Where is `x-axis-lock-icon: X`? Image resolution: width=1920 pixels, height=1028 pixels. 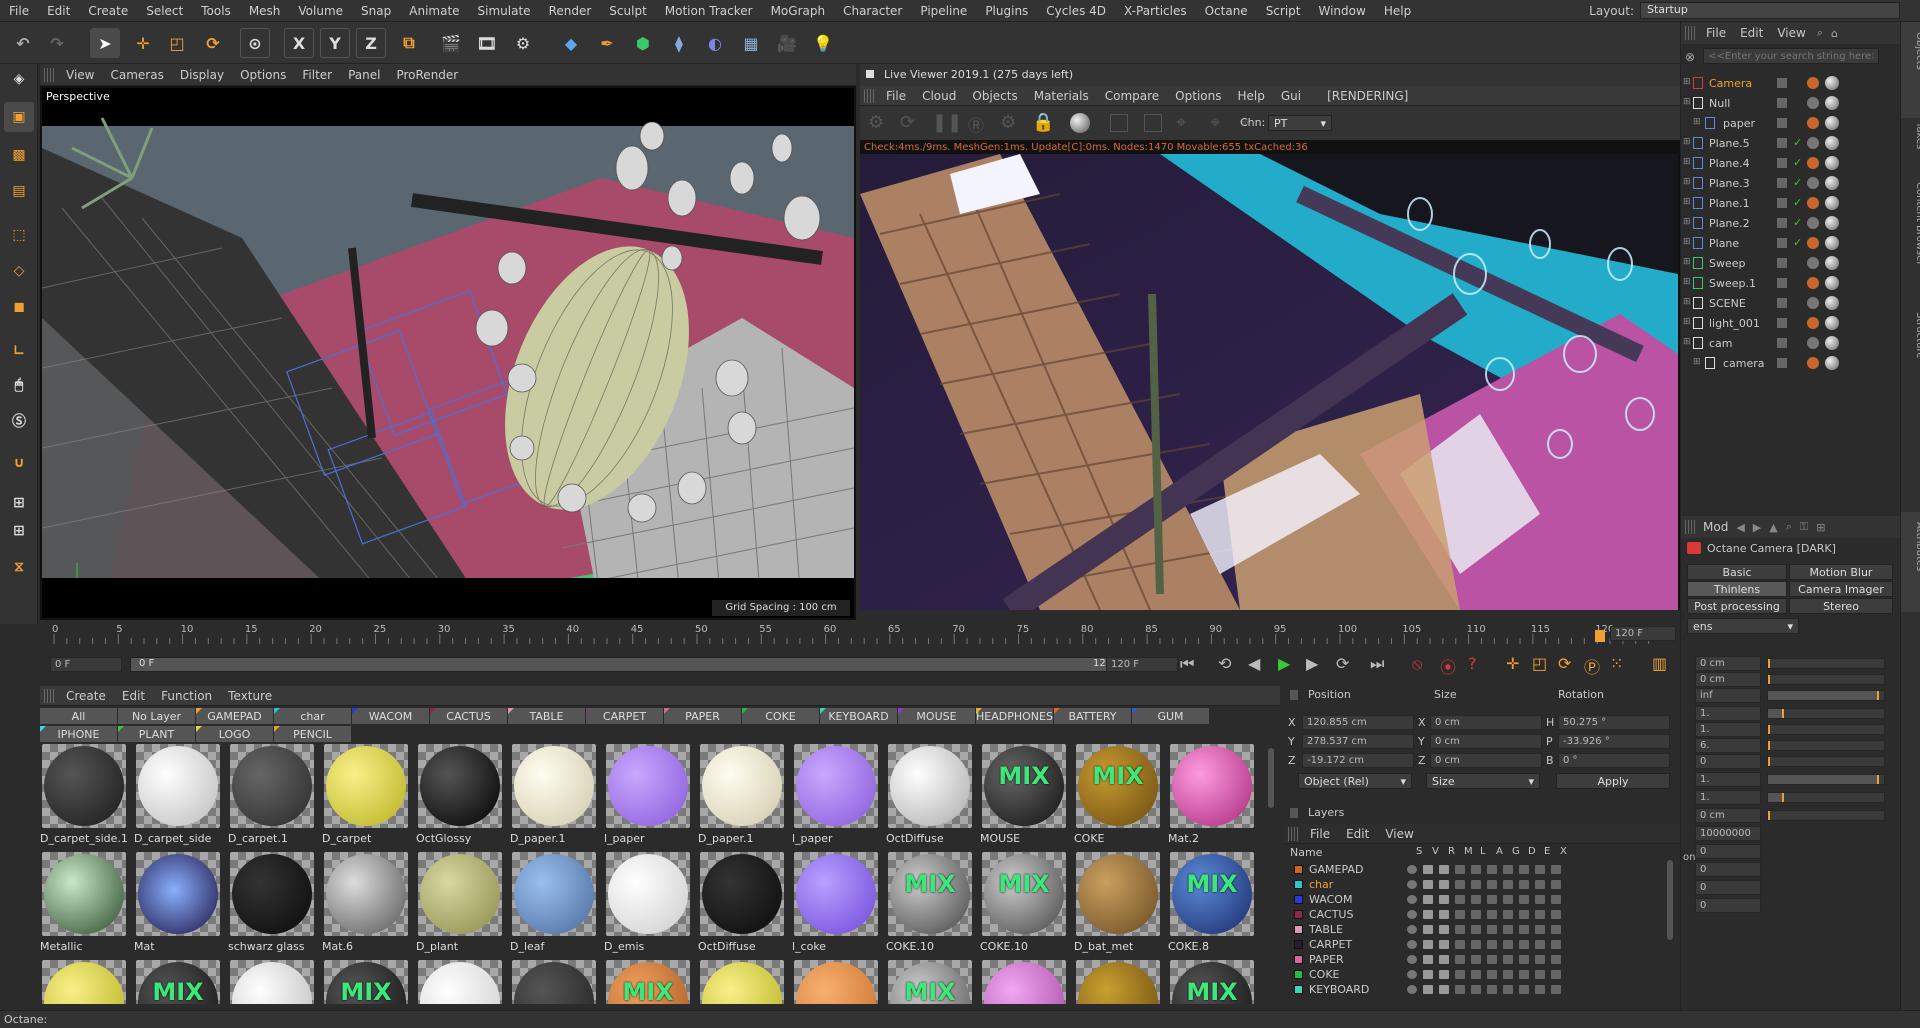
x-axis-lock-icon: X is located at coordinates (299, 43).